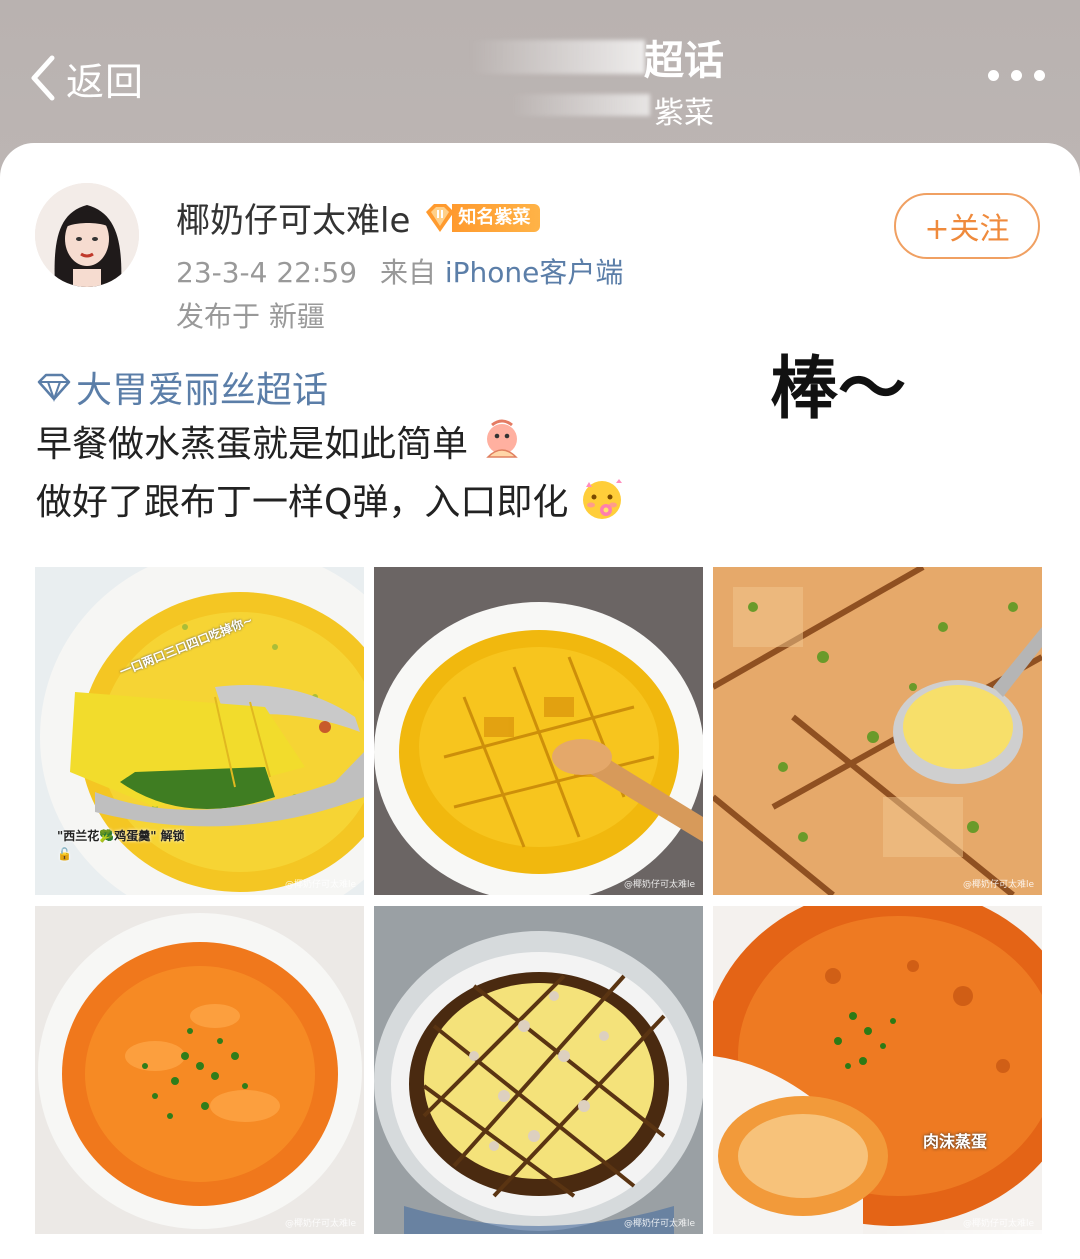 The image size is (1080, 1259). I want to click on topic-link: 大胃爱丽丝超话, so click(182, 387).